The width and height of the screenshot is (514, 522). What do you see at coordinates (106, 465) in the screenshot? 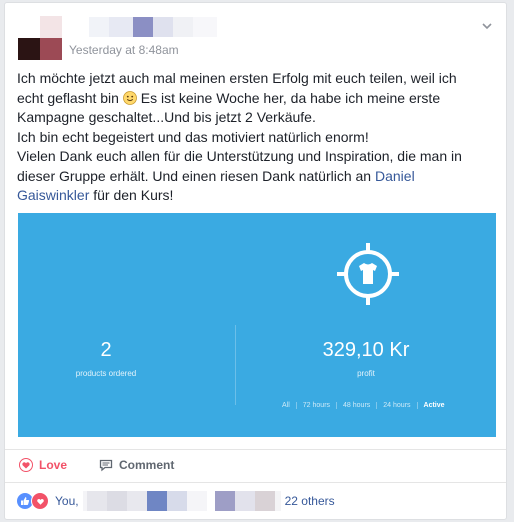
I see `comment-icon` at bounding box center [106, 465].